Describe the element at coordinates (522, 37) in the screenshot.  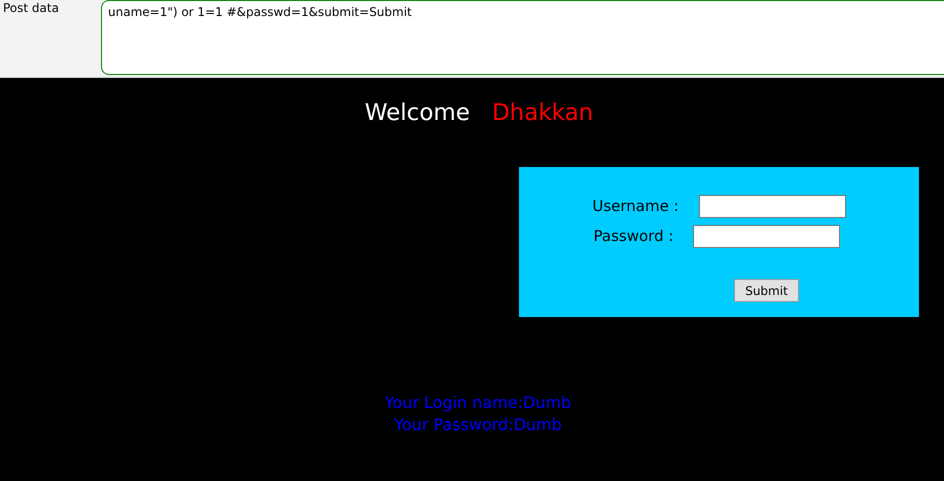
I see `post-data-field: uname=1") or 1=1 #&passwd=1&submit=Submit` at that location.